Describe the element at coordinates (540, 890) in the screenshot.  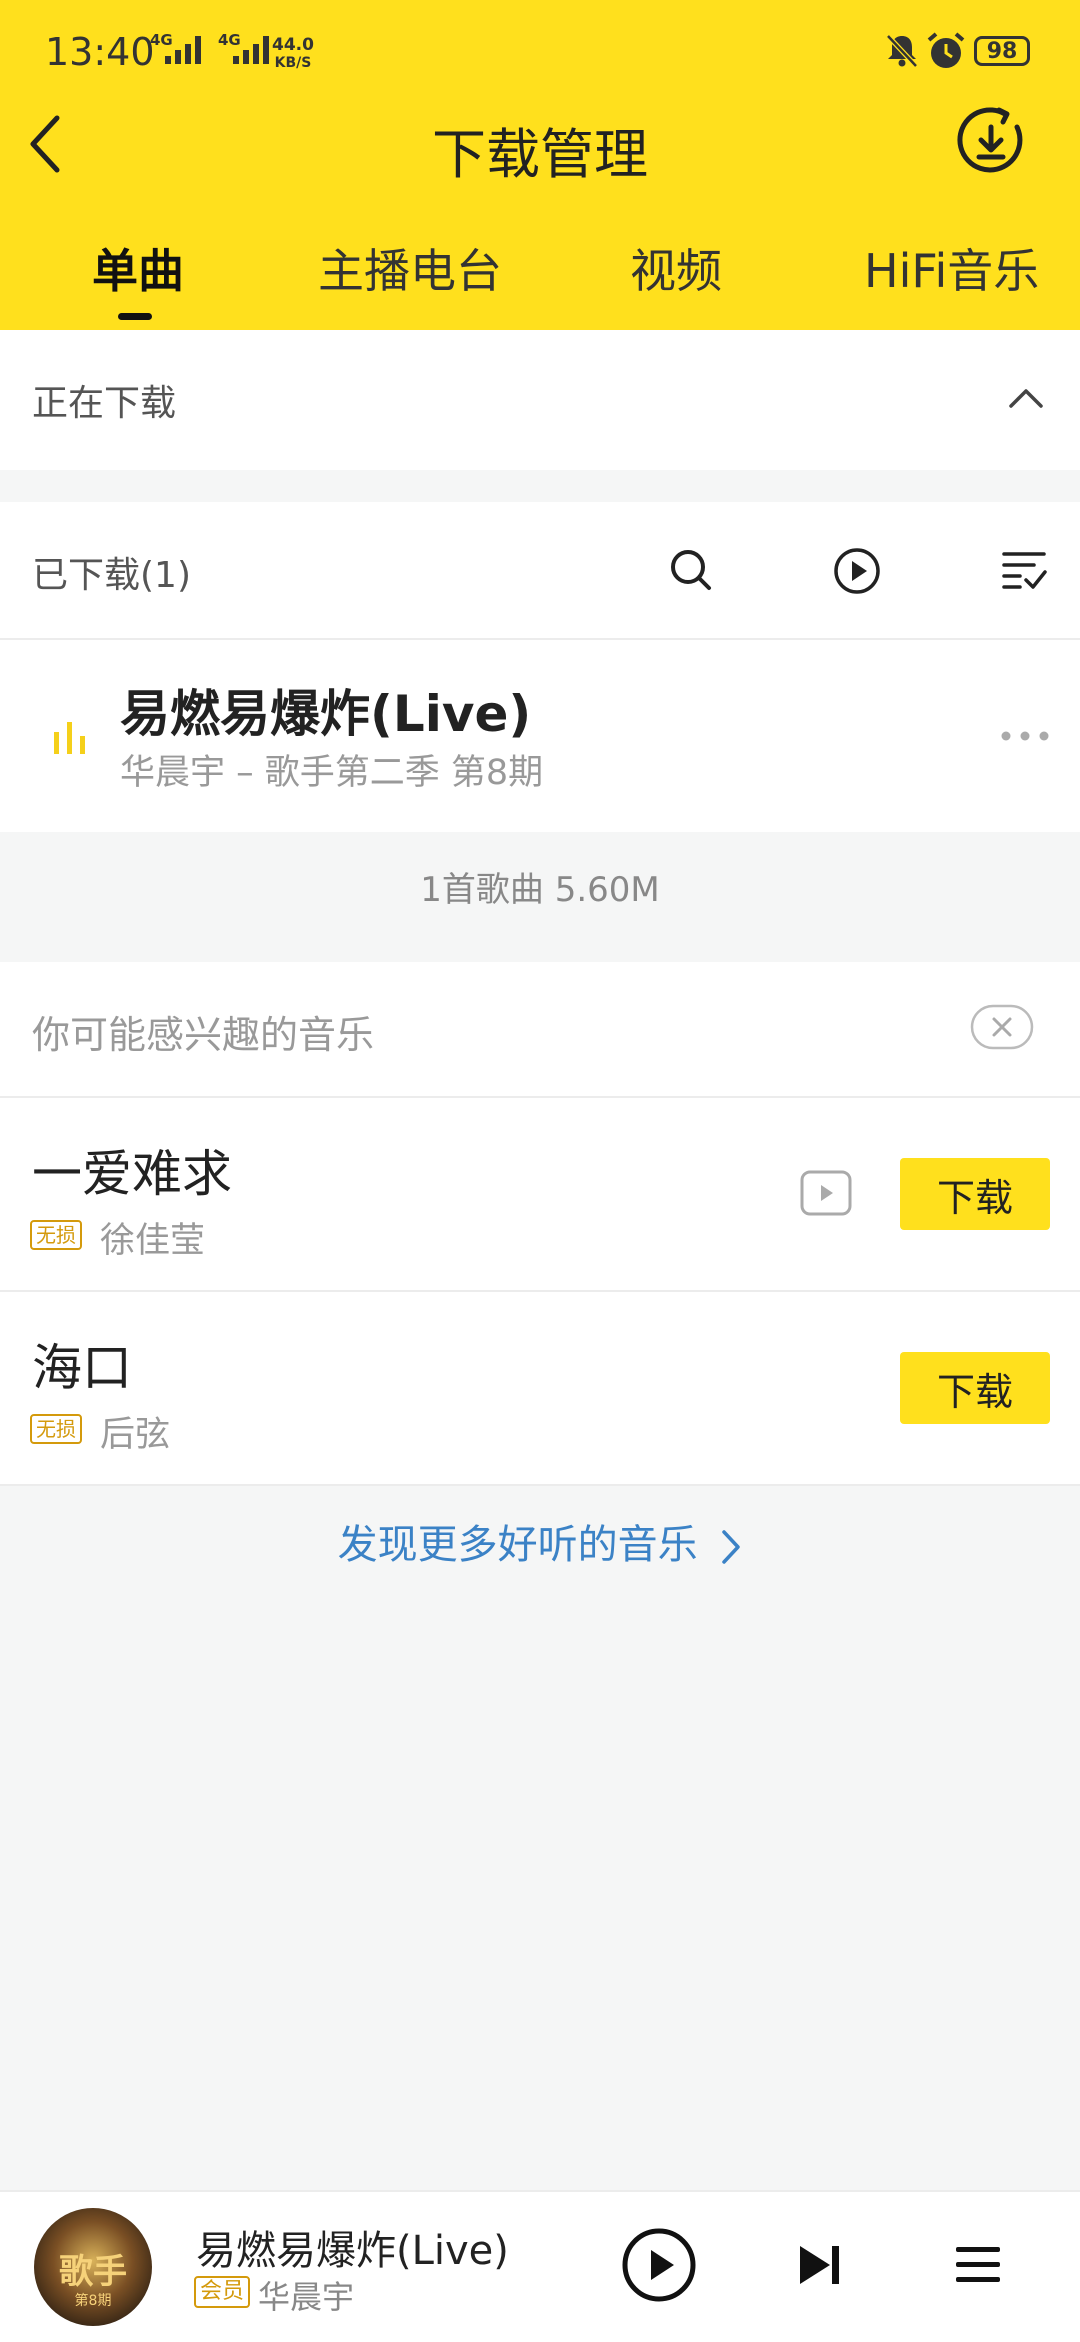
I see `download-summary: 1首歌曲 5.60M` at that location.